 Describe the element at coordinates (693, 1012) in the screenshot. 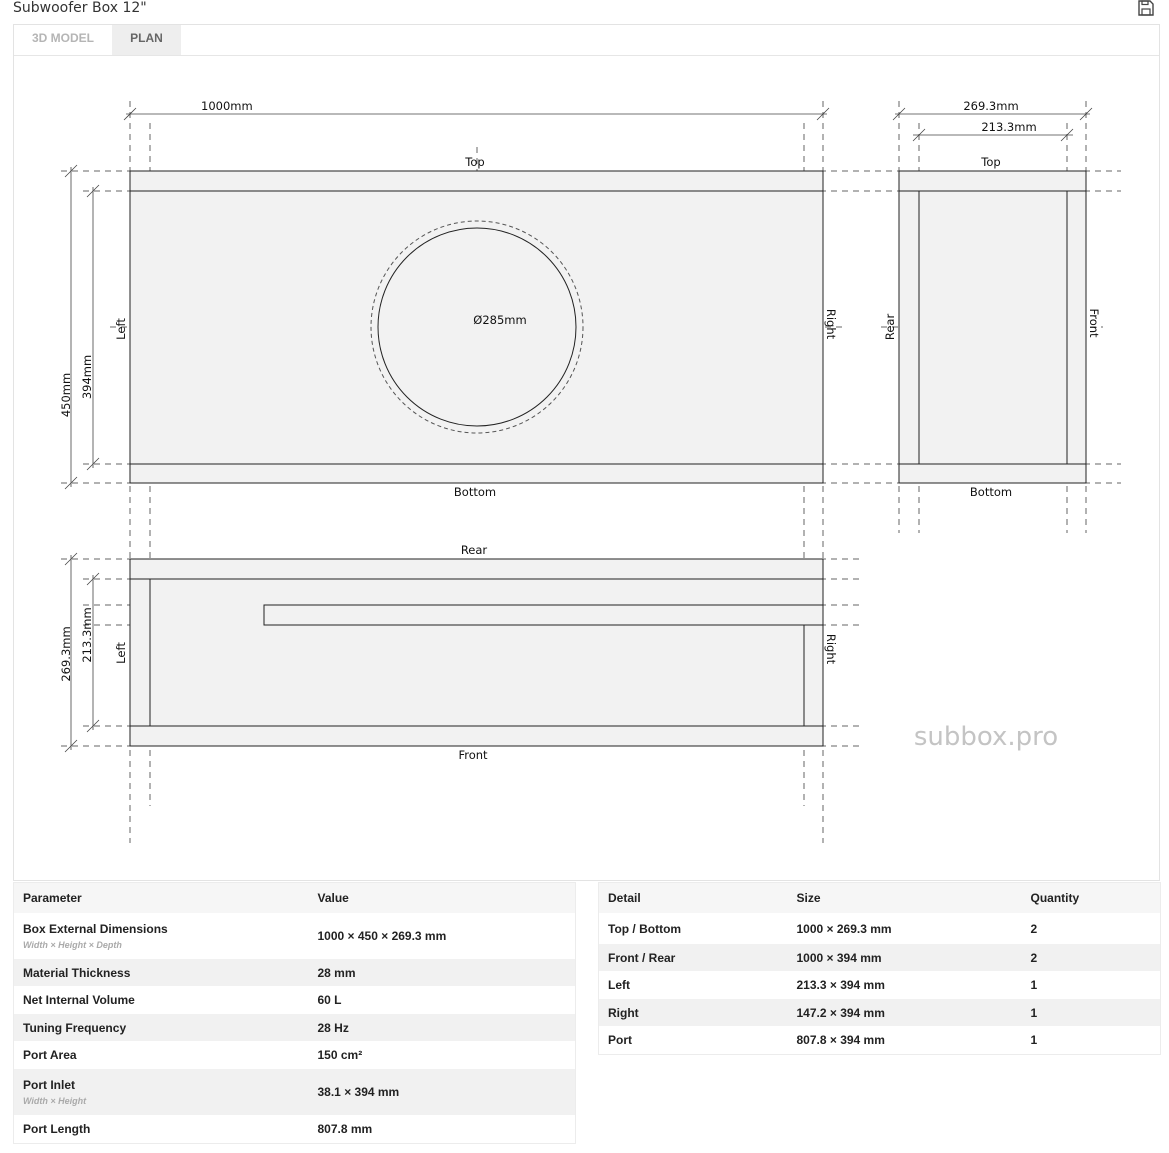

I see `detail-name: Right` at that location.